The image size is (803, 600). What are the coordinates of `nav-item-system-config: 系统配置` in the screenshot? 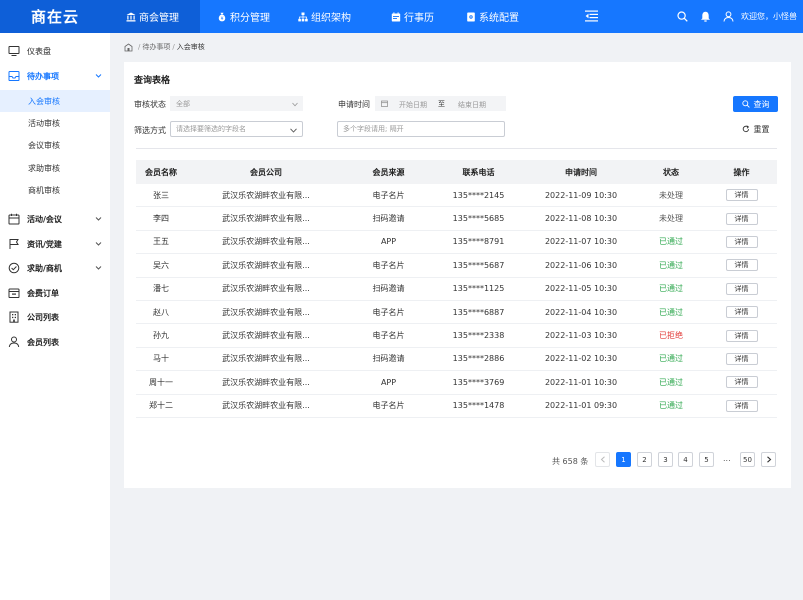 It's located at (510, 16).